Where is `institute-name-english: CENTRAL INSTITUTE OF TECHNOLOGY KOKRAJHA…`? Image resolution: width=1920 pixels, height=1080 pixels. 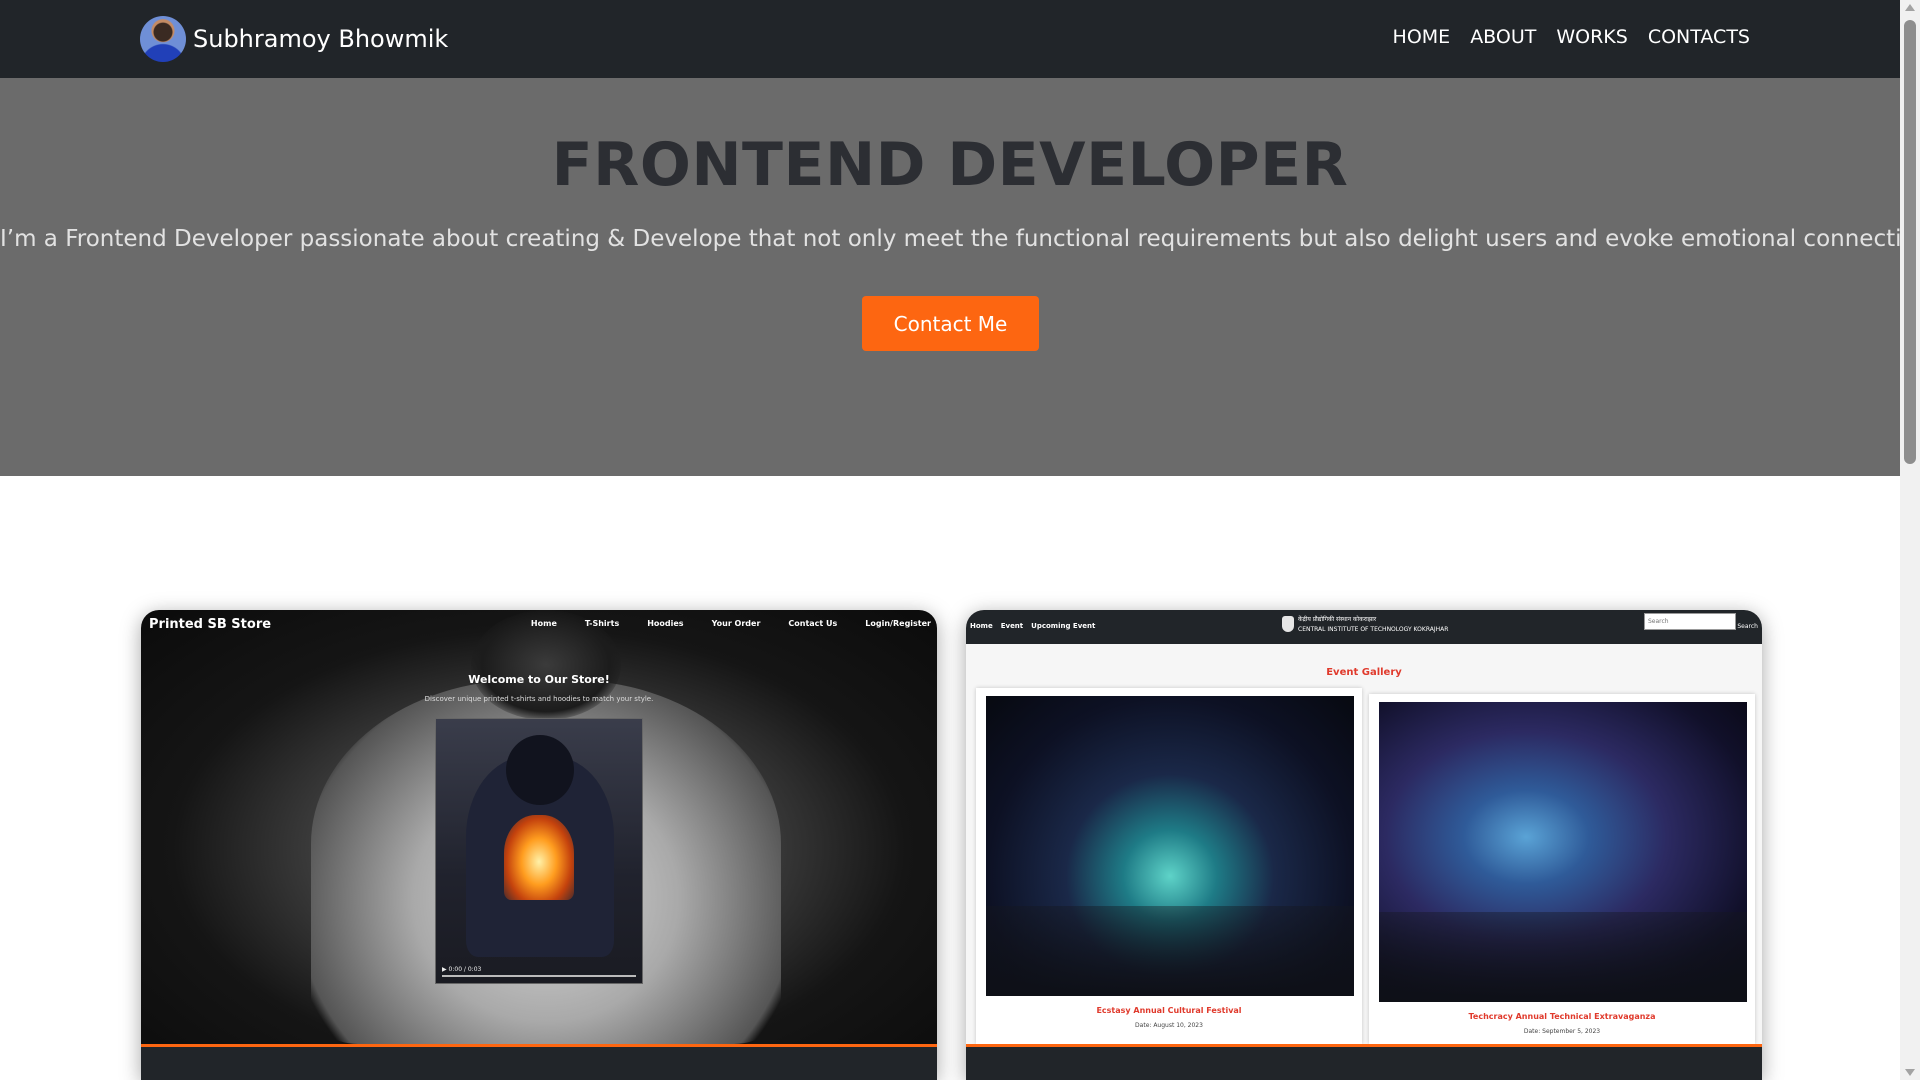 institute-name-english: CENTRAL INSTITUTE OF TECHNOLOGY KOKRAJHA… is located at coordinates (1373, 629).